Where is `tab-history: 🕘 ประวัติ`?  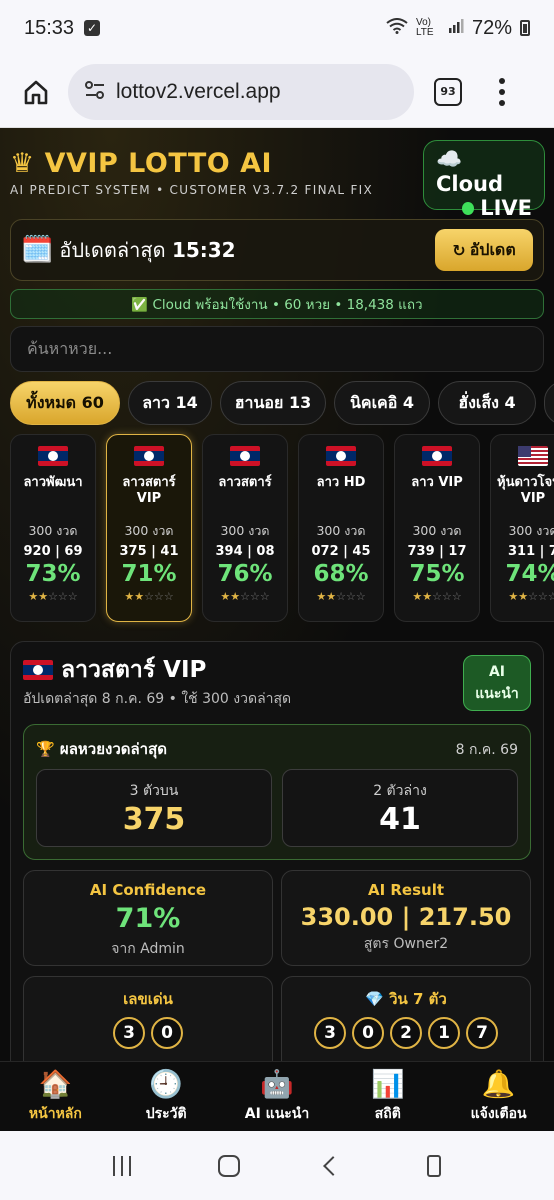
tab-history: 🕘 ประวัติ is located at coordinates (166, 1096).